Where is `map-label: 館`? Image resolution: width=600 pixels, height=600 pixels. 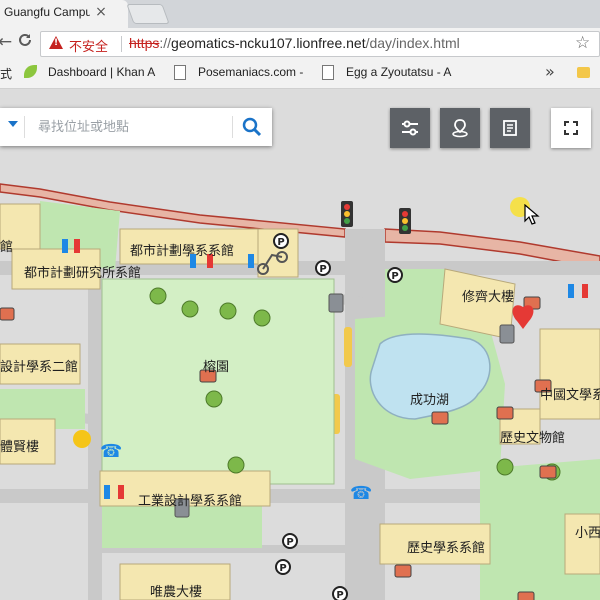
map-label: 館 is located at coordinates (7, 247).